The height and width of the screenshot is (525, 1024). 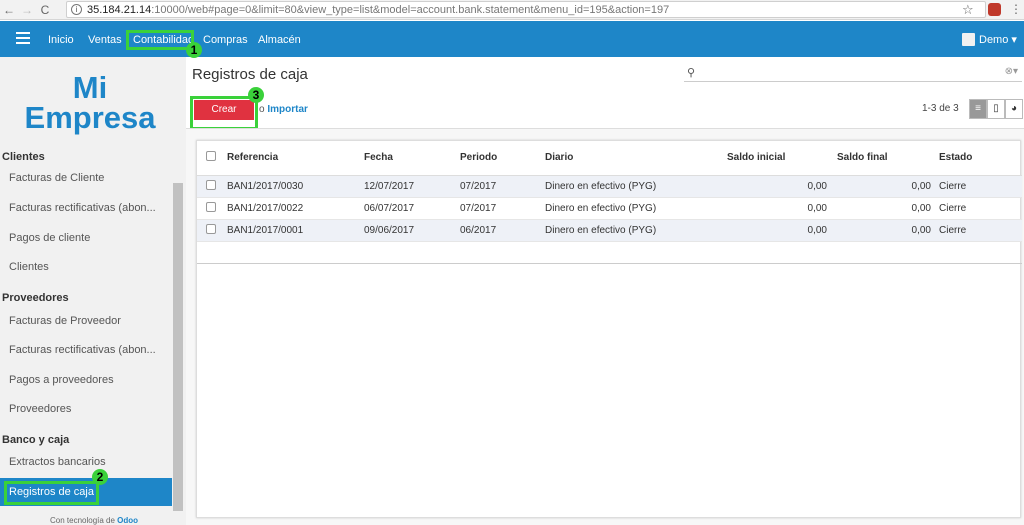 What do you see at coordinates (23, 38) in the screenshot?
I see `hamburger-menu-icon` at bounding box center [23, 38].